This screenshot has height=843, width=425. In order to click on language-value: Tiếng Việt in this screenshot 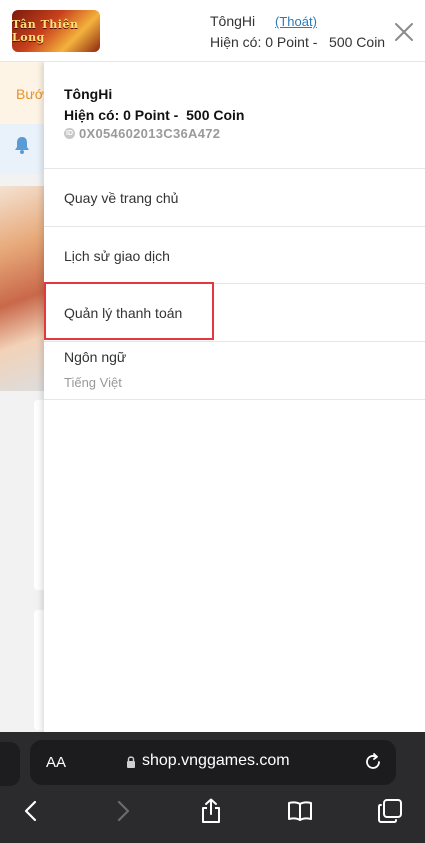, I will do `click(93, 382)`.